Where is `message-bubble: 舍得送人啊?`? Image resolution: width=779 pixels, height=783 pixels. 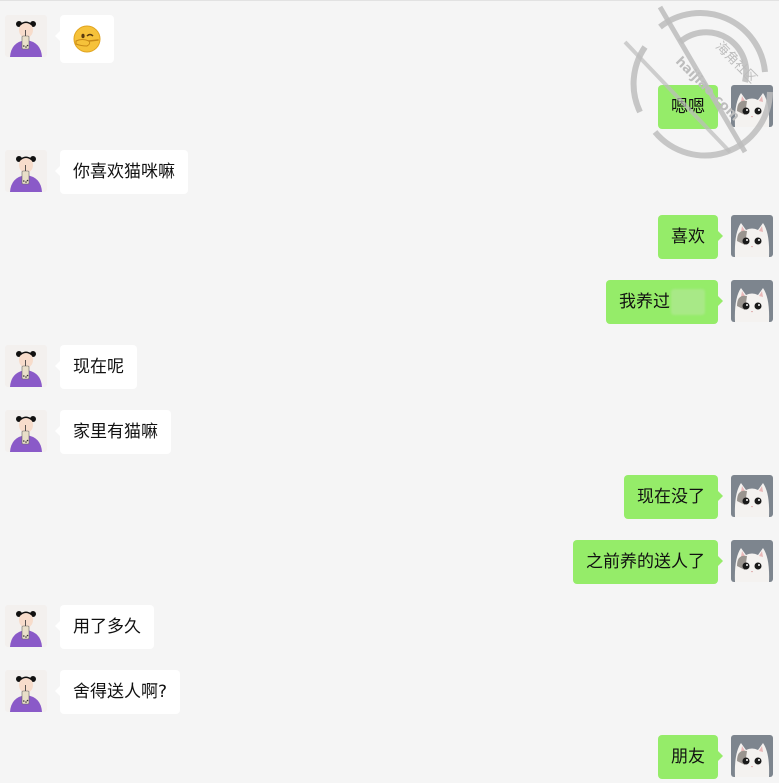
message-bubble: 舍得送人啊? is located at coordinates (117, 692).